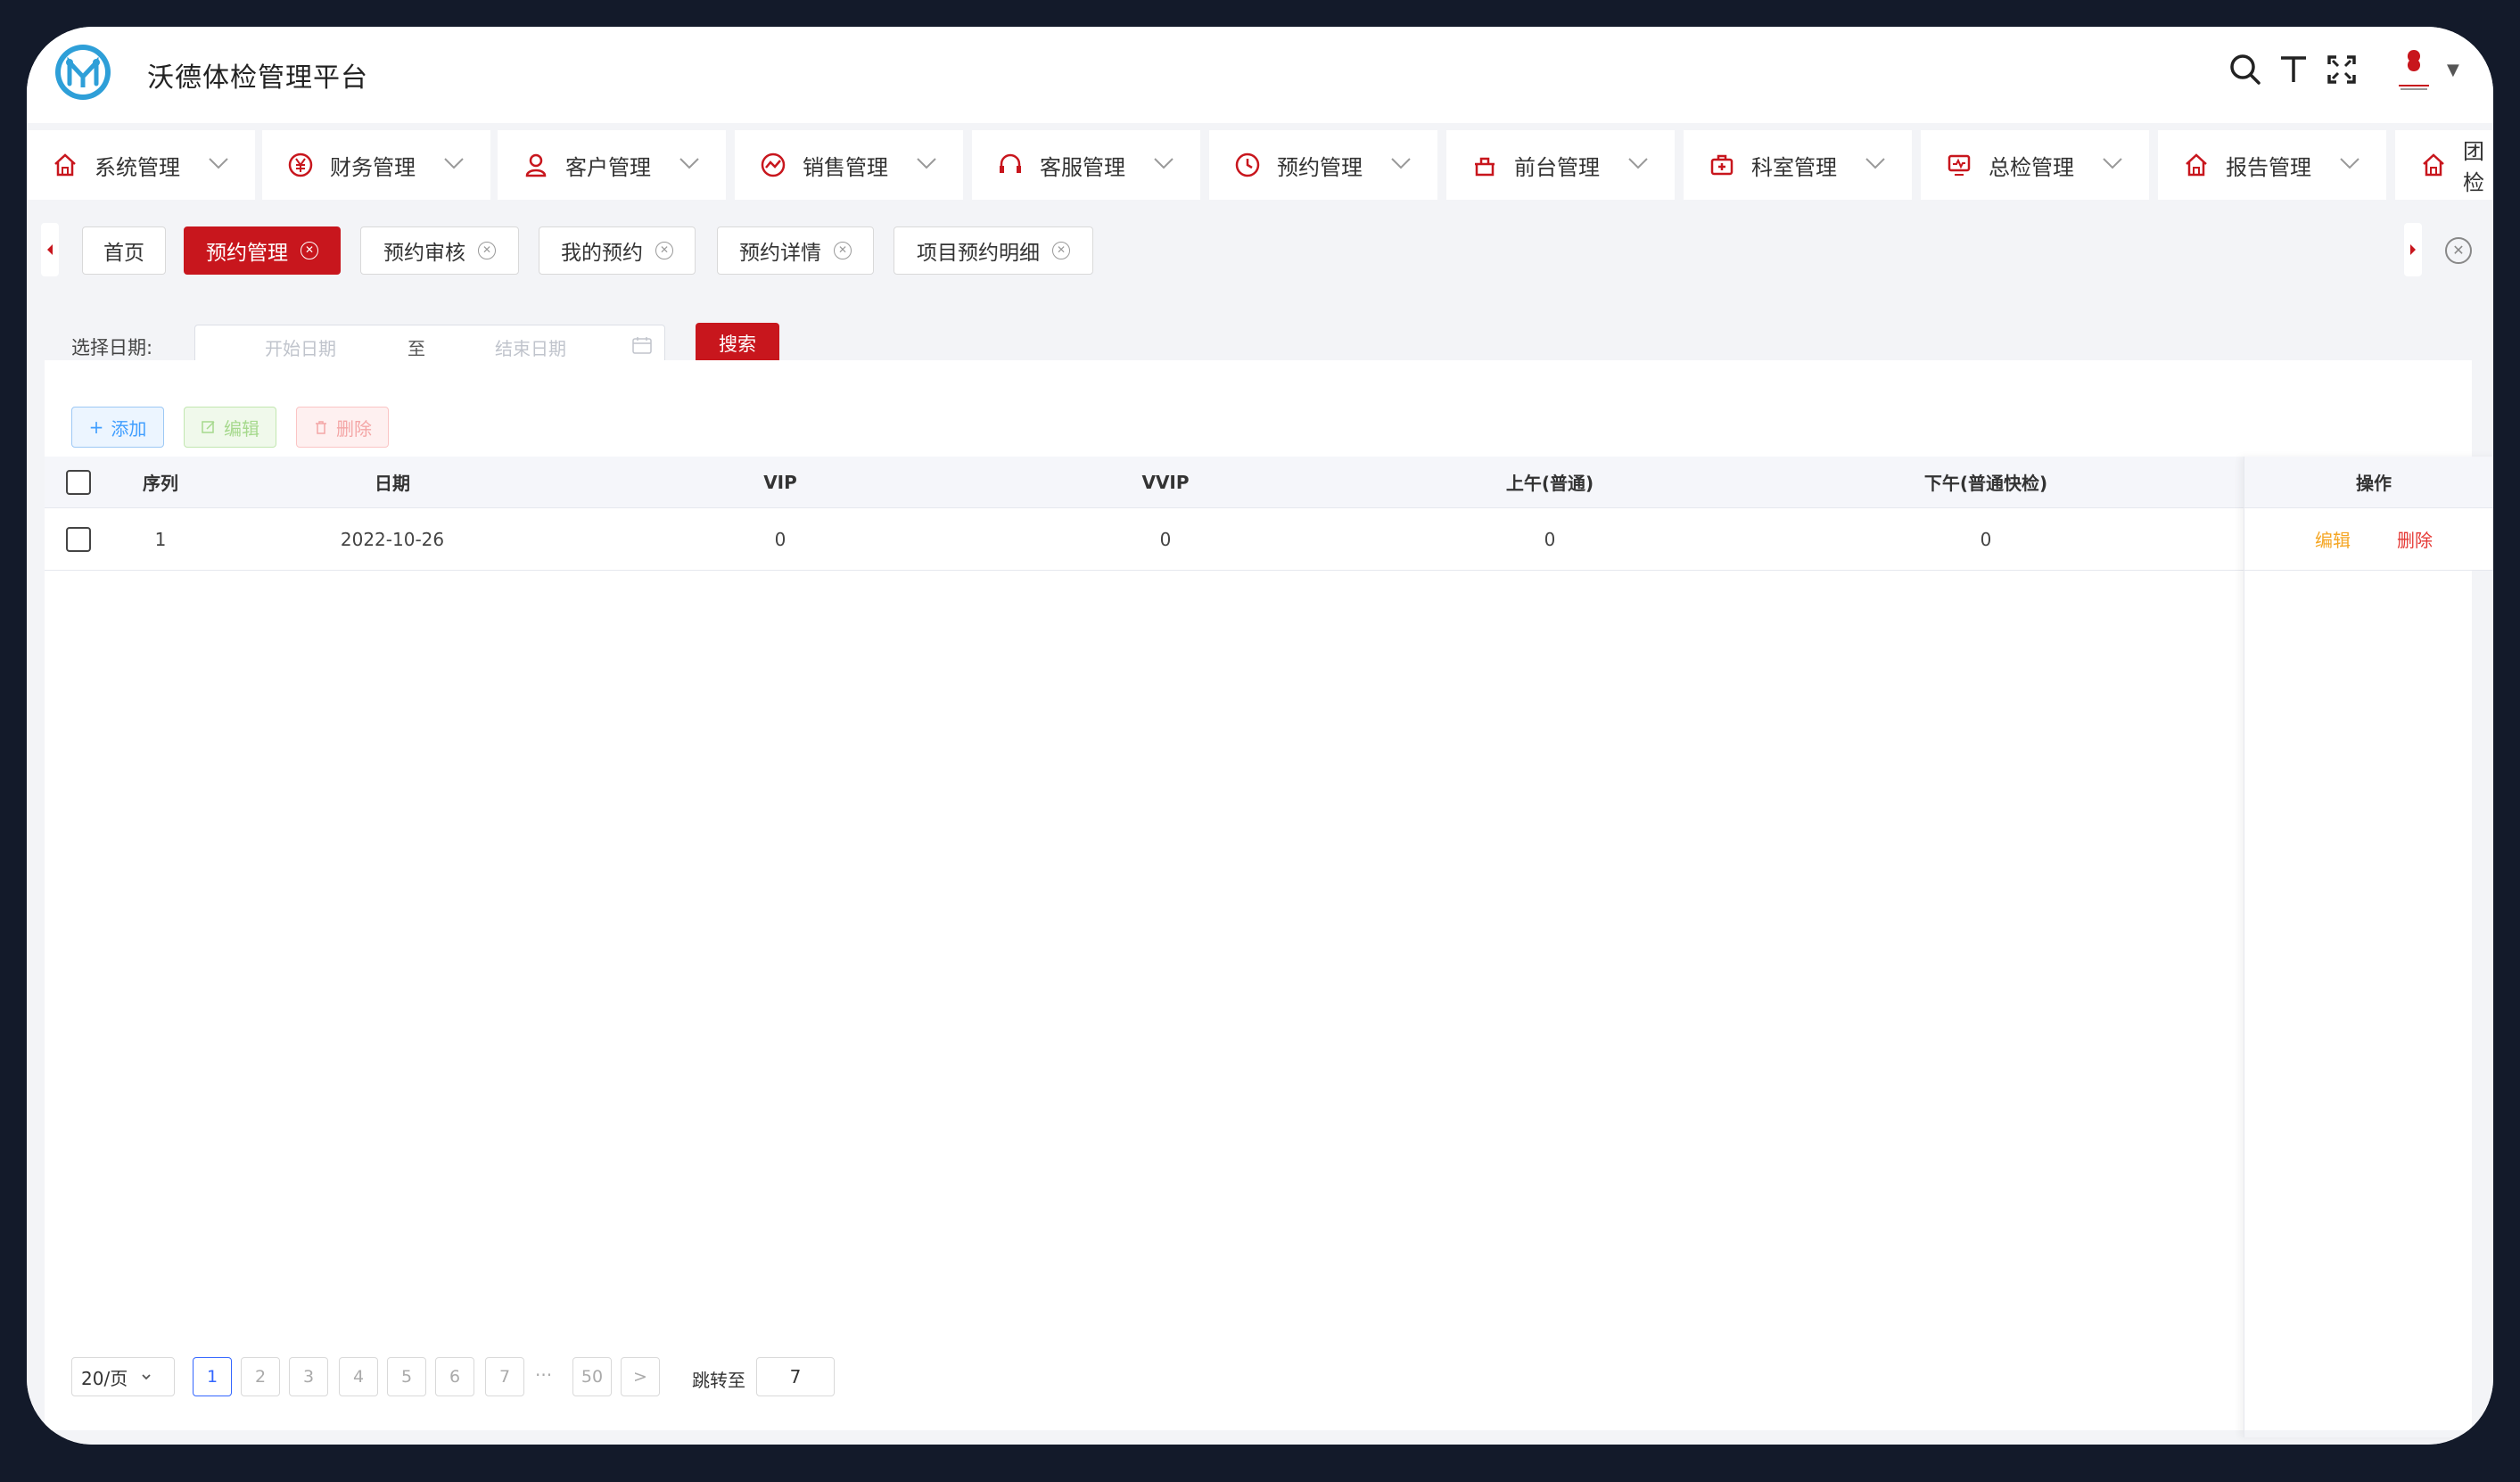 This screenshot has height=1482, width=2520. Describe the element at coordinates (773, 164) in the screenshot. I see `trend-icon` at that location.